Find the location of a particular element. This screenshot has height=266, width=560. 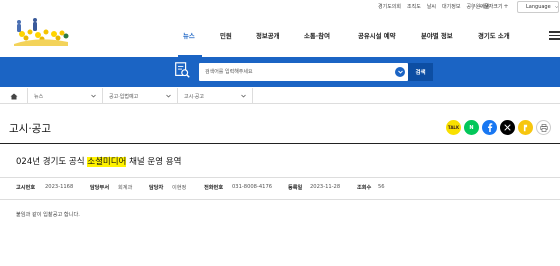

font-size-control: − 글자크기 + is located at coordinates (493, 6).